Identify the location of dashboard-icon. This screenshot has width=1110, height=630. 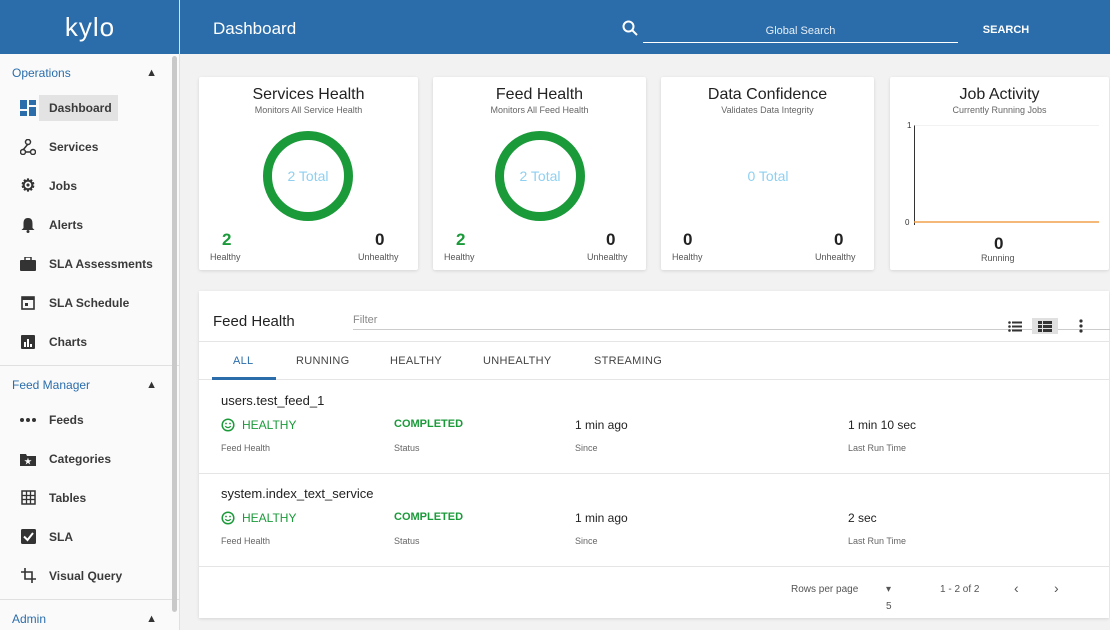
(28, 108).